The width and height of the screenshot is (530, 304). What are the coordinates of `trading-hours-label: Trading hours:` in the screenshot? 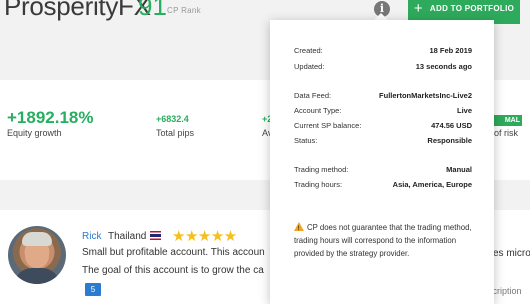 It's located at (318, 184).